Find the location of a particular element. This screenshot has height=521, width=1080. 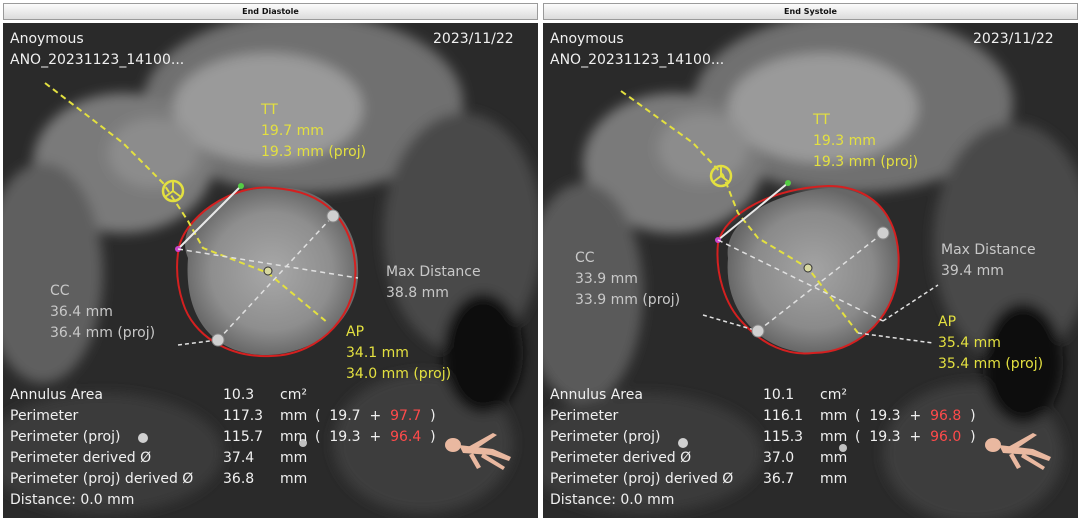

ap-proj-value: 34.0 mm (proj) is located at coordinates (399, 374).